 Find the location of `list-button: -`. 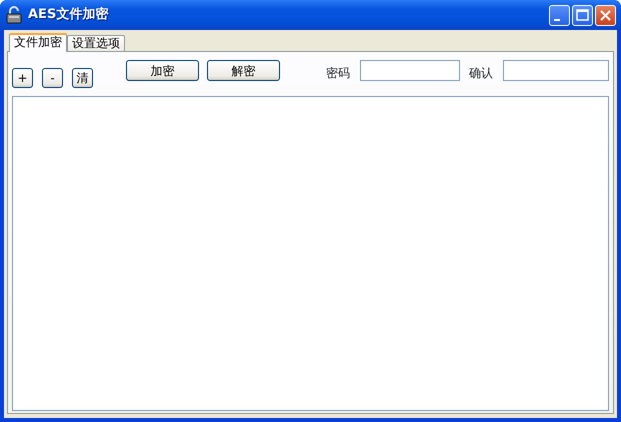

list-button: - is located at coordinates (52, 78).